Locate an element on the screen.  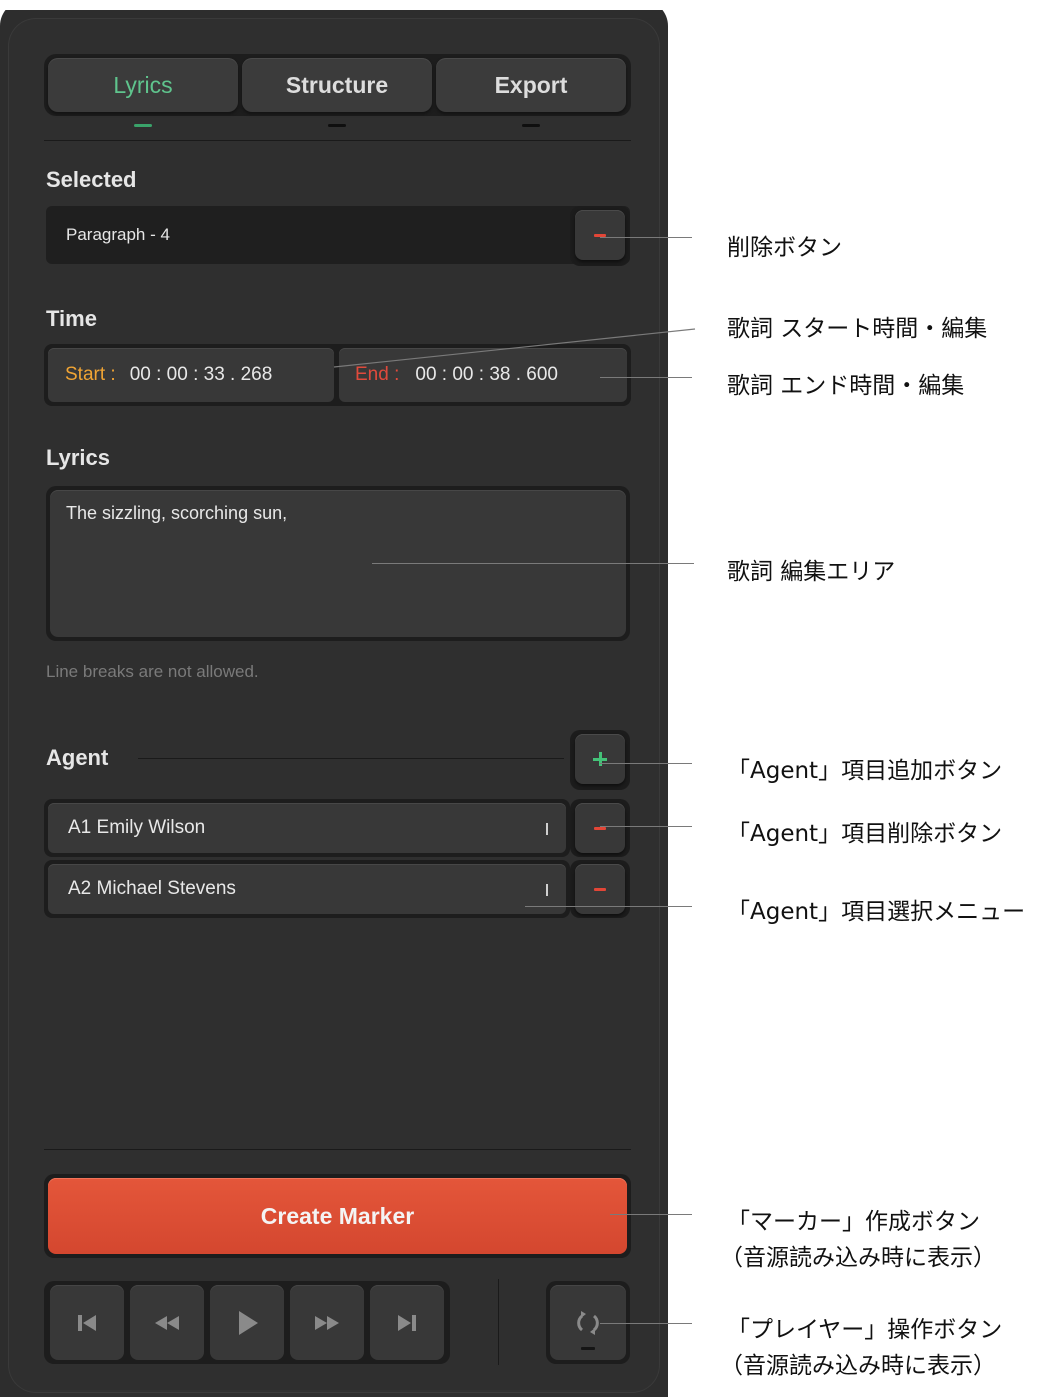
annotation-player-2: （音源読み込み時に表示） is located at coordinates (858, 1366).